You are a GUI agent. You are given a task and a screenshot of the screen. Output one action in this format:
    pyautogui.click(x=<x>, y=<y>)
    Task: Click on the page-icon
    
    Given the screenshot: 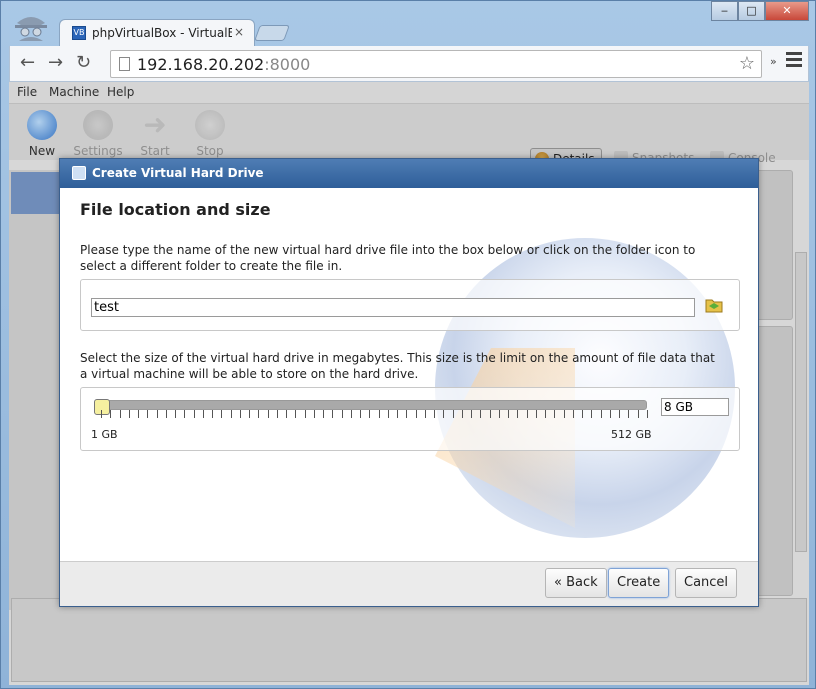 What is the action you would take?
    pyautogui.click(x=124, y=64)
    